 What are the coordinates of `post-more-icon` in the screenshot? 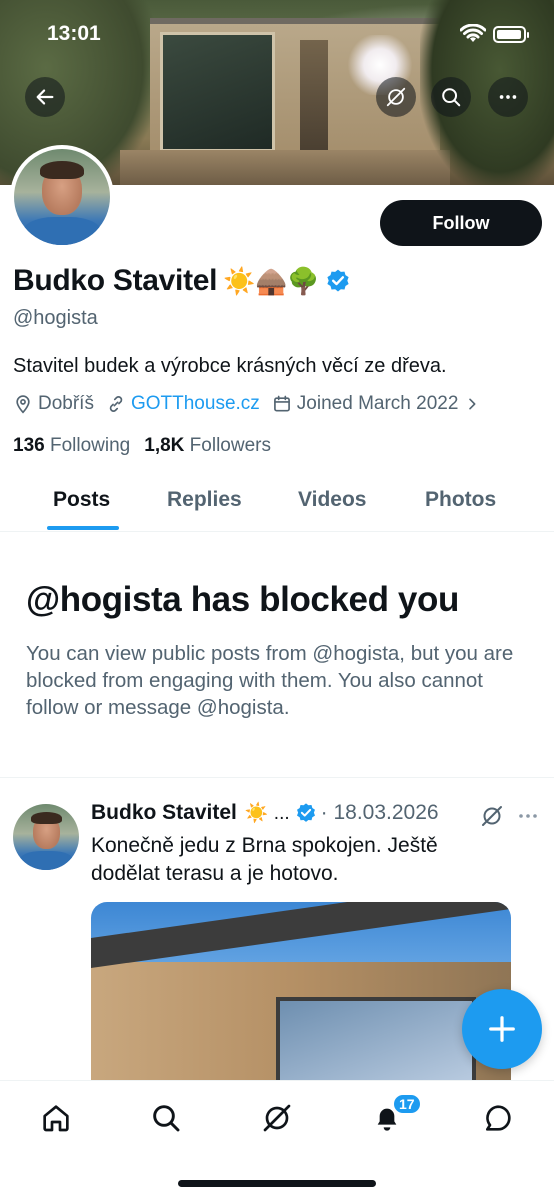 It's located at (528, 816).